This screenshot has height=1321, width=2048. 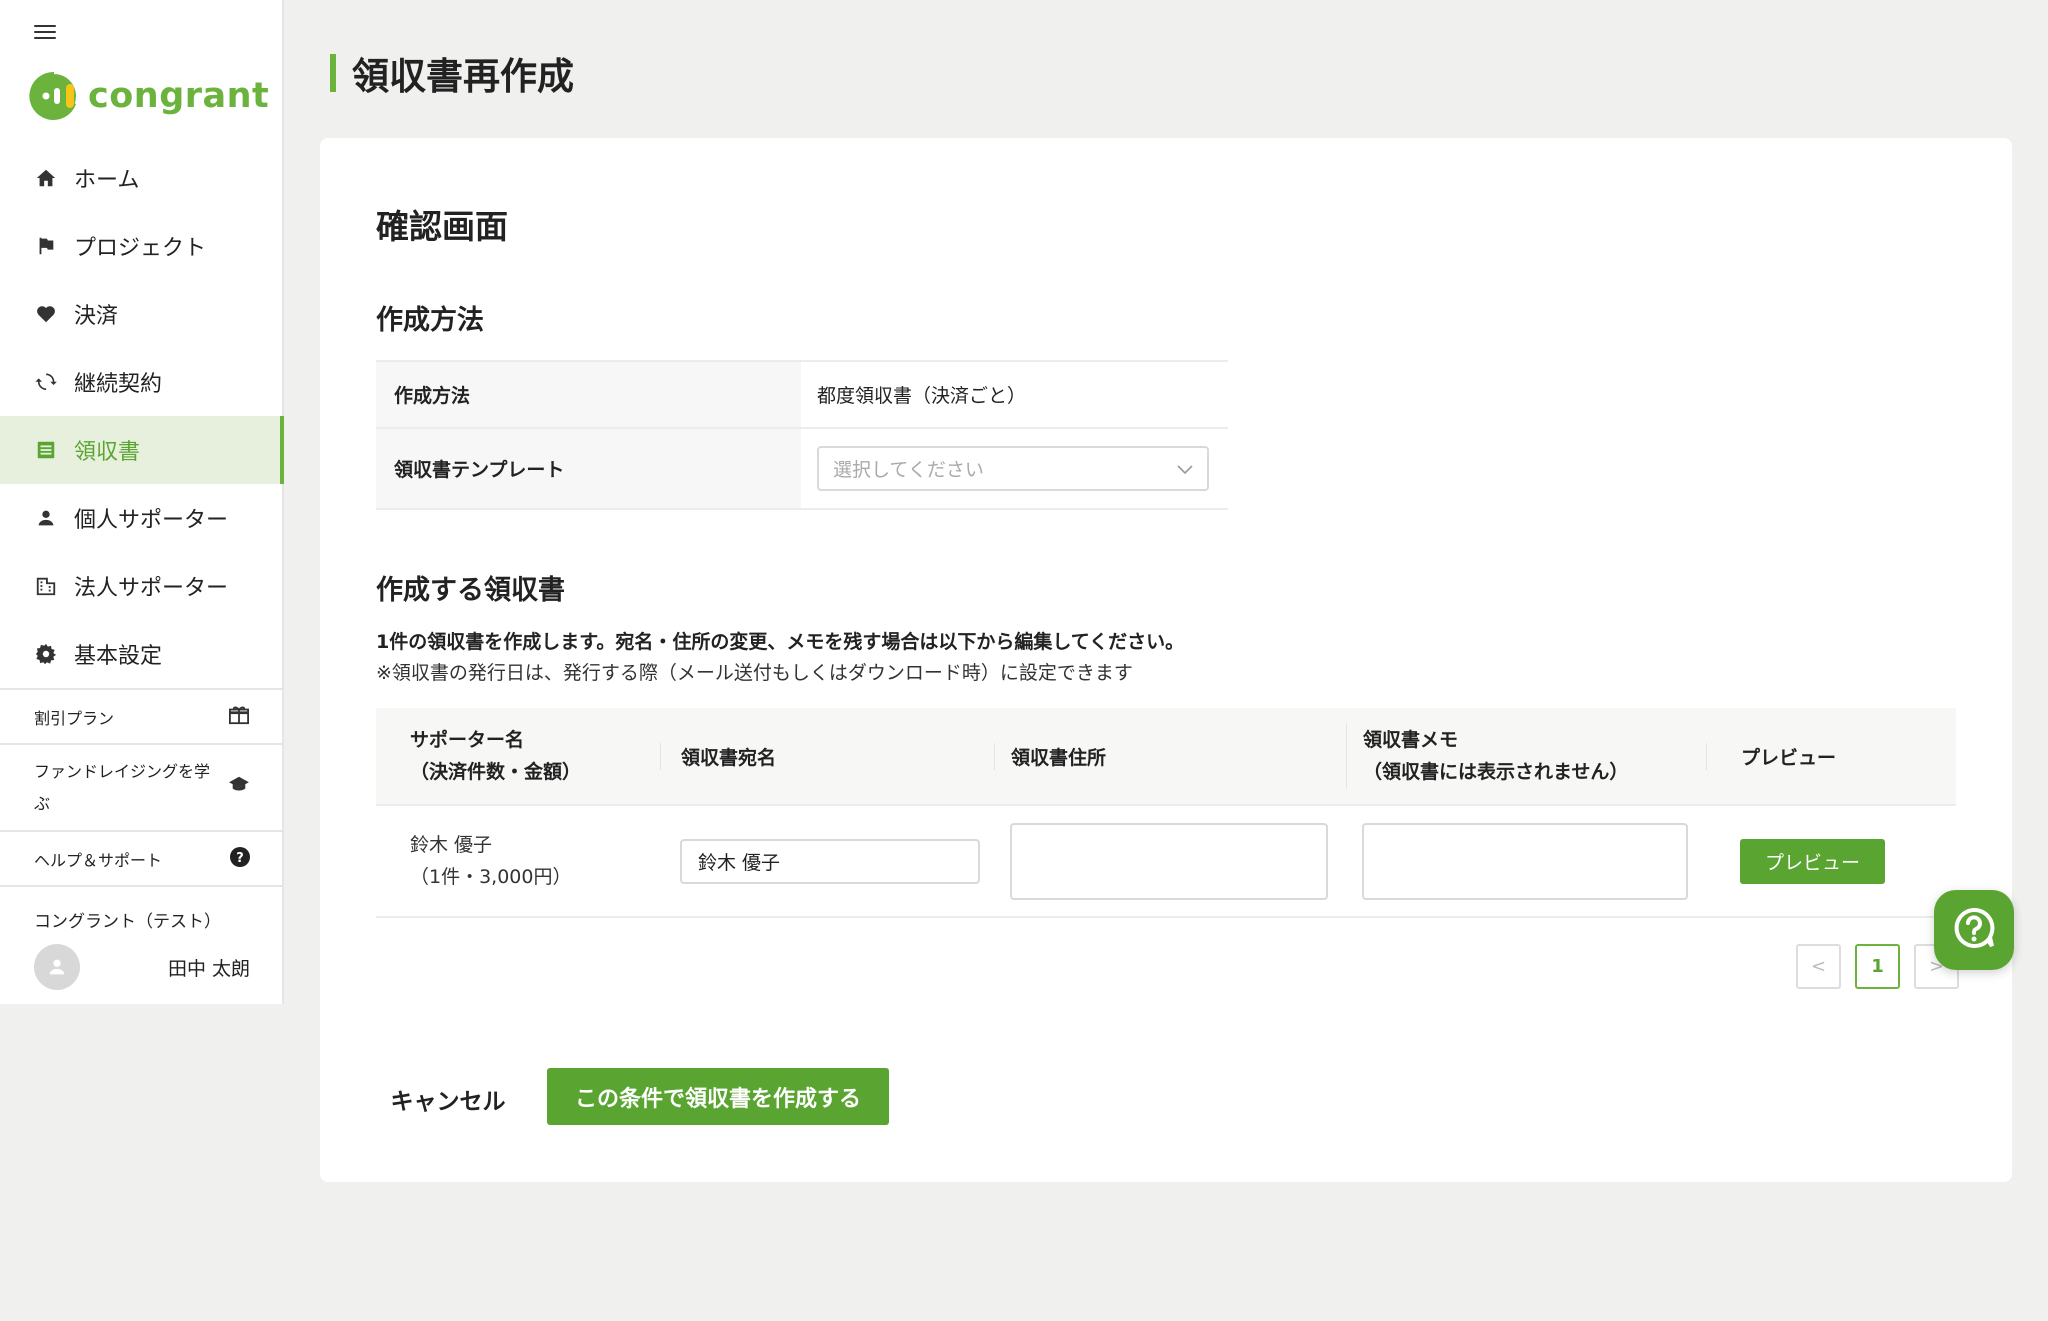 What do you see at coordinates (1525, 861) in the screenshot?
I see `memo-textarea` at bounding box center [1525, 861].